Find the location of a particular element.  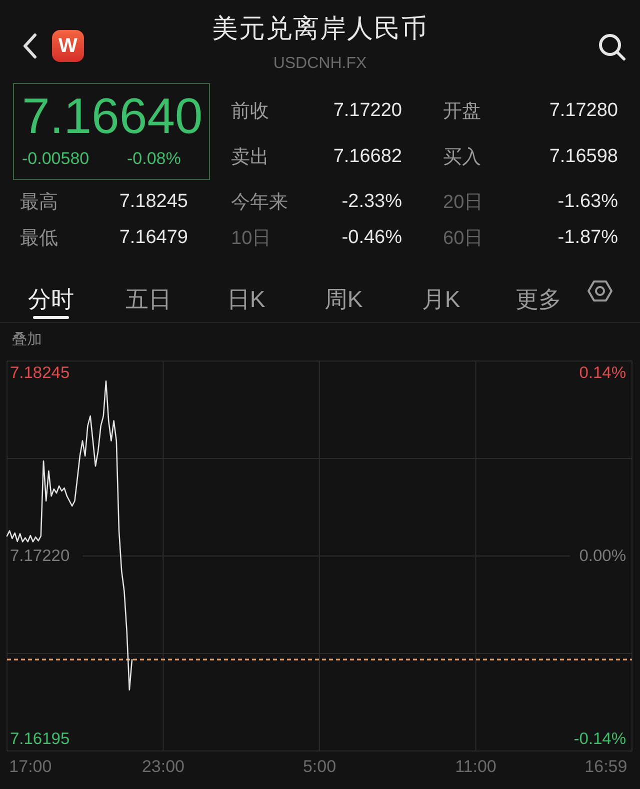

chart-tab: 分时 is located at coordinates (51, 292).